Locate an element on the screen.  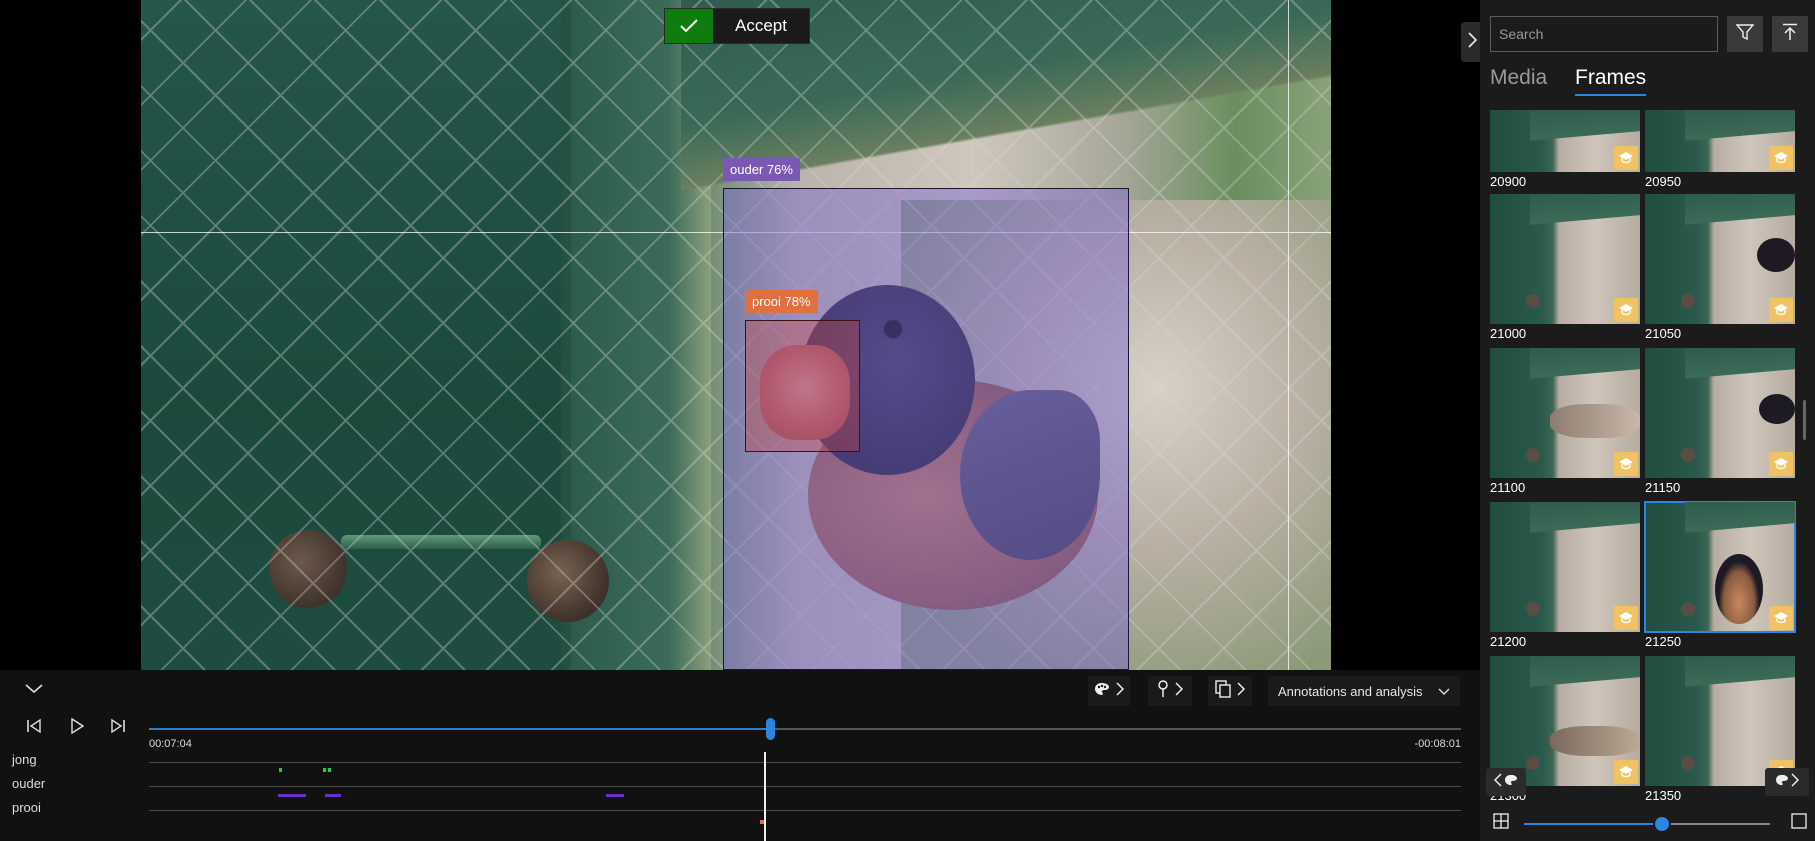
search-input is located at coordinates (1604, 34).